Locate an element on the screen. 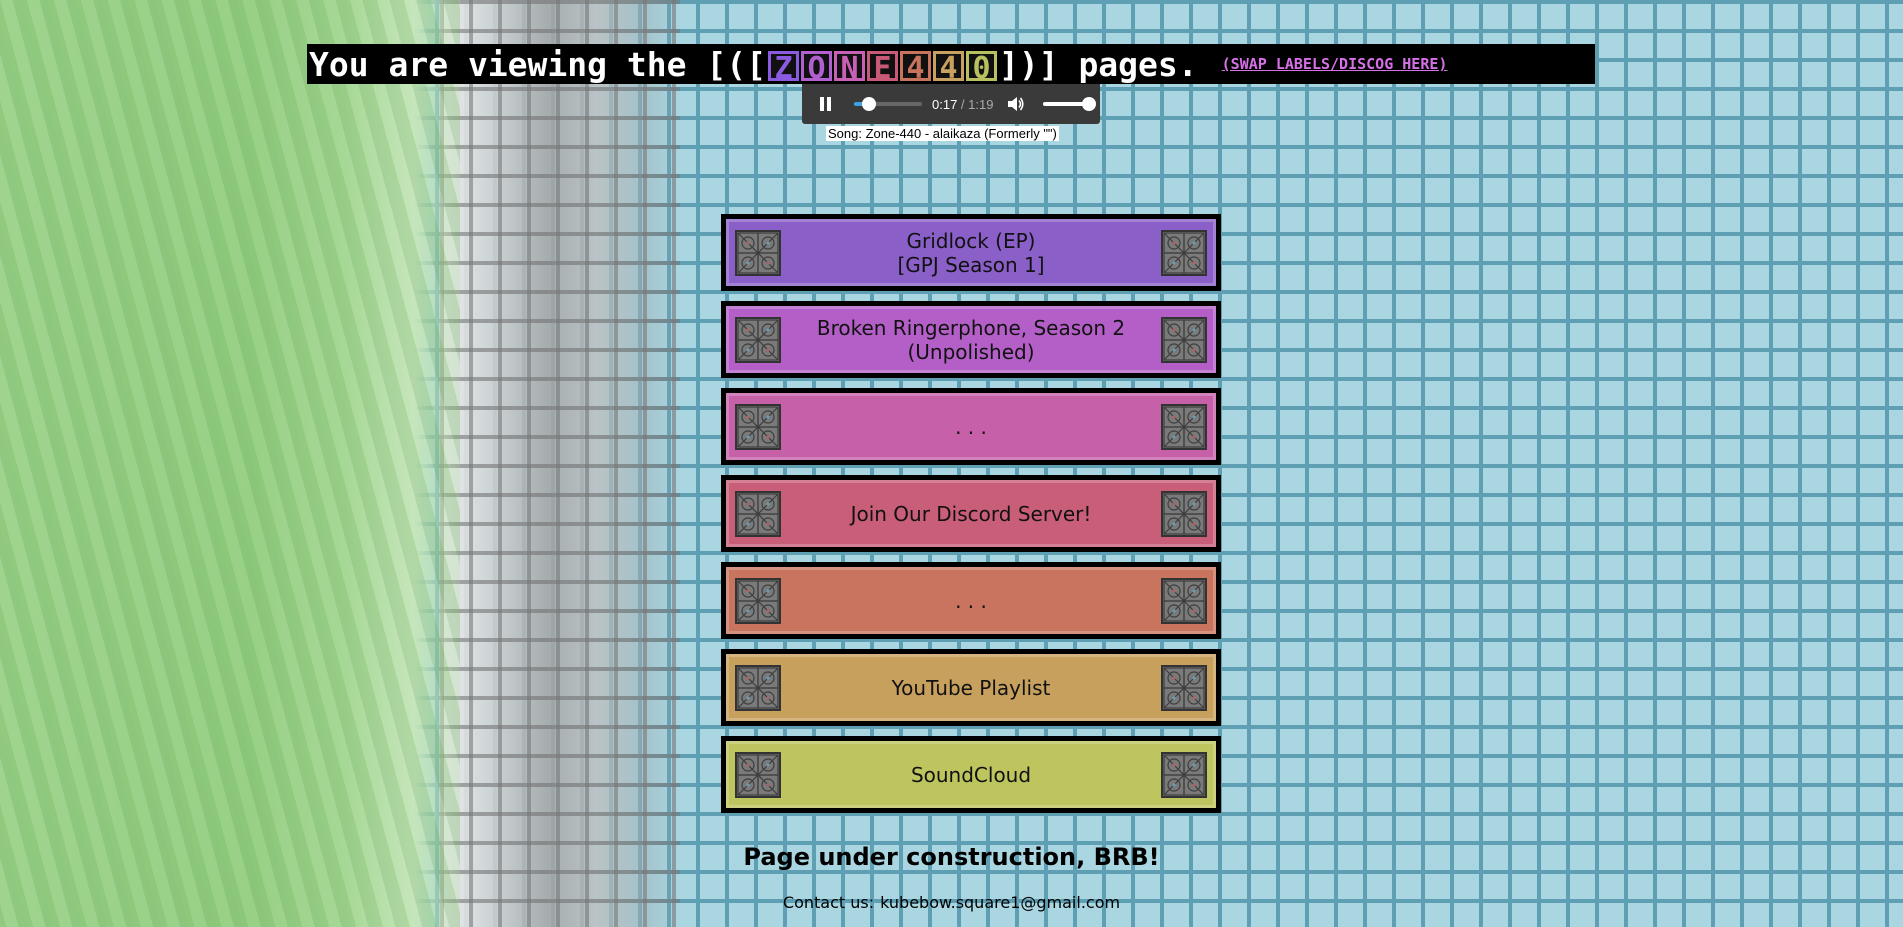 The height and width of the screenshot is (927, 1903). nav-button-label: YouTube Playlist is located at coordinates (971, 687).